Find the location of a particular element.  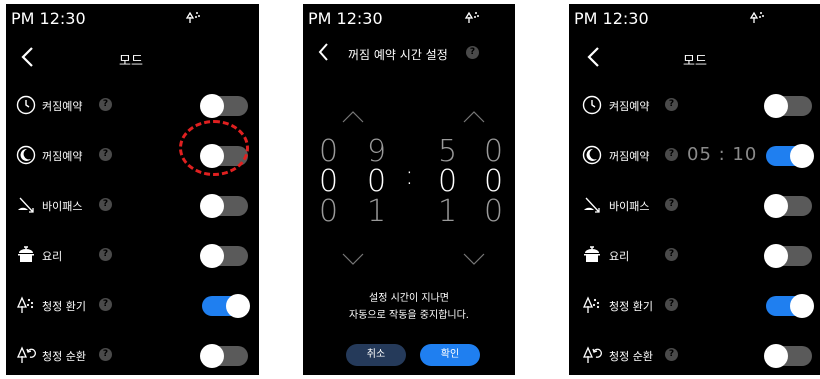

scheduled-off-time: 05 : 10 is located at coordinates (722, 154).